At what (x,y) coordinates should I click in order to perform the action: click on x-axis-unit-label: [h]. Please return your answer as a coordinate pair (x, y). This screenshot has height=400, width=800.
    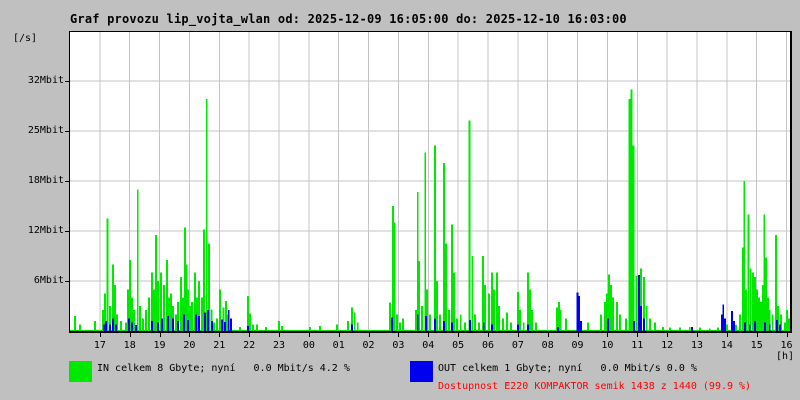
    Looking at the image, I should click on (785, 356).